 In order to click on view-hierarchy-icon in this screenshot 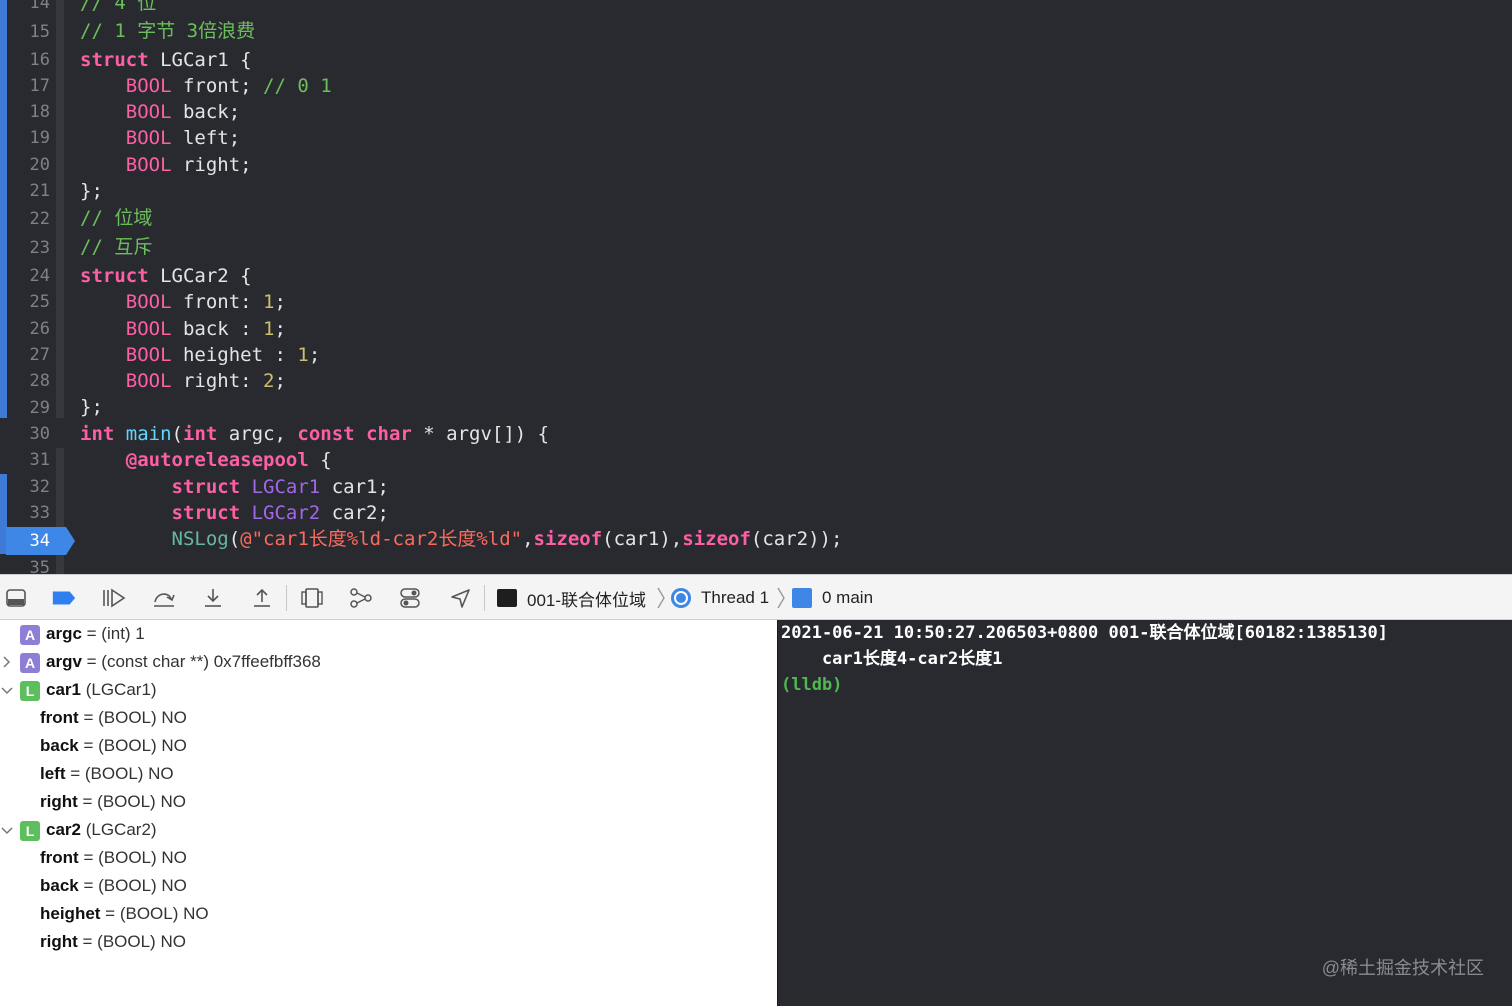, I will do `click(312, 598)`.